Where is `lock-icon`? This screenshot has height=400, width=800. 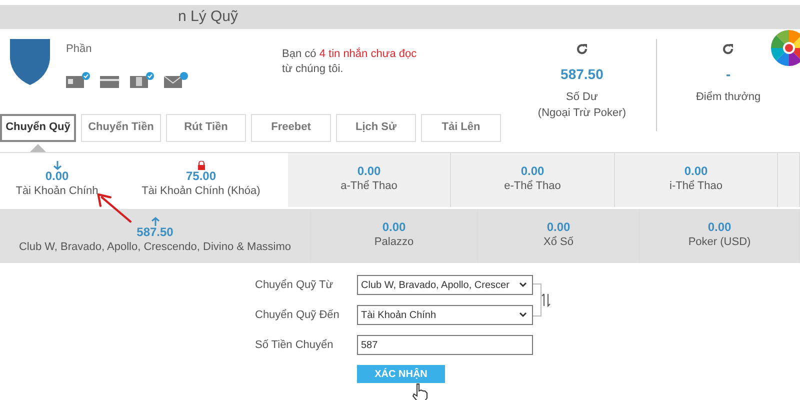 lock-icon is located at coordinates (201, 165).